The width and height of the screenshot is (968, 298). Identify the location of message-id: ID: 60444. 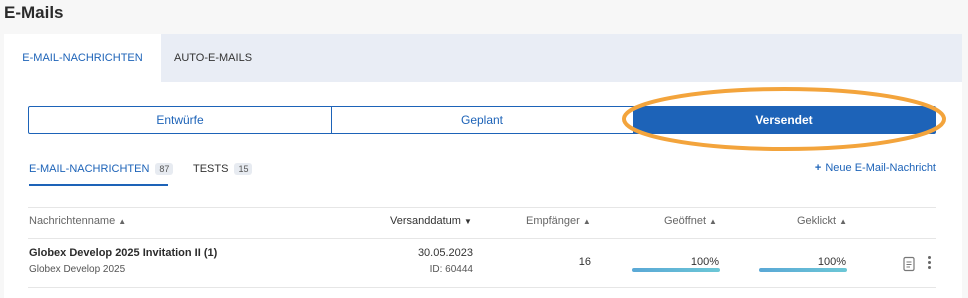
(451, 269).